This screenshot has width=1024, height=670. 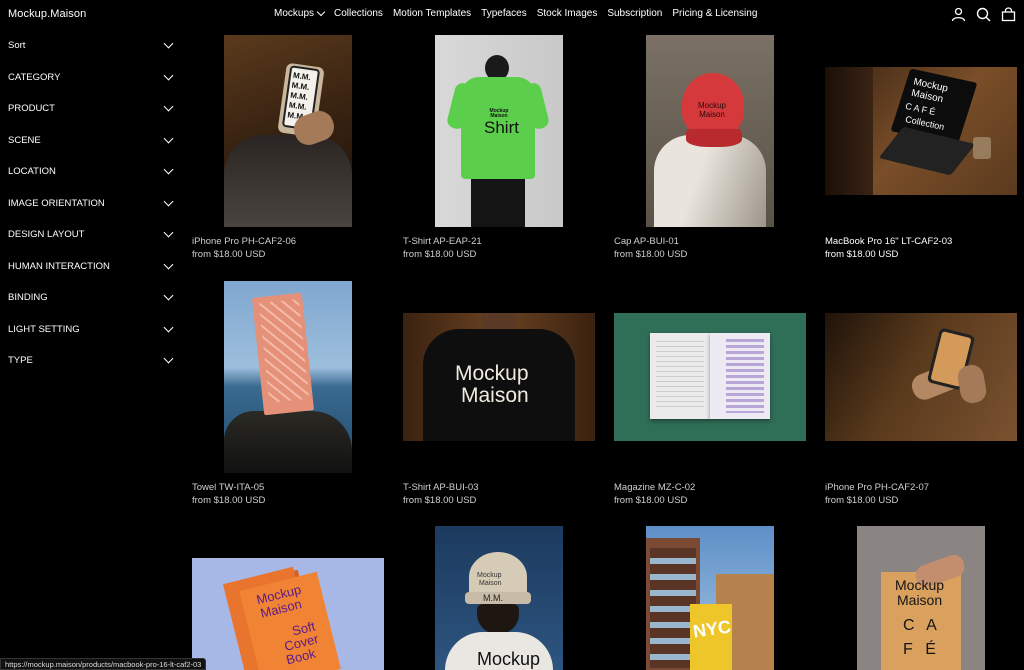 I want to click on filter-label: DESIGN LAYOUT, so click(x=46, y=235).